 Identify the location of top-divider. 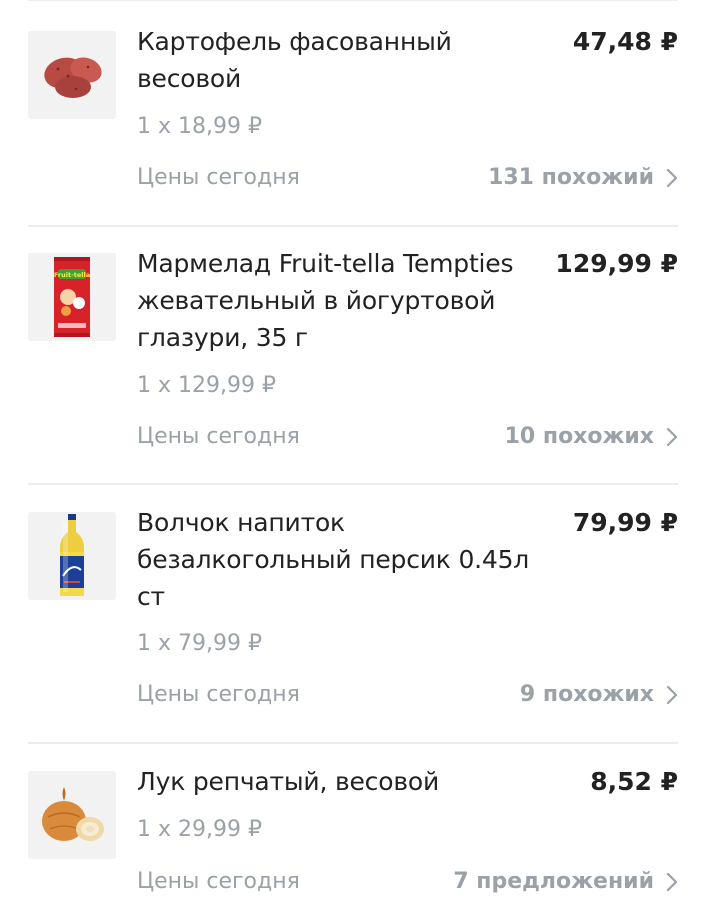
(353, 0).